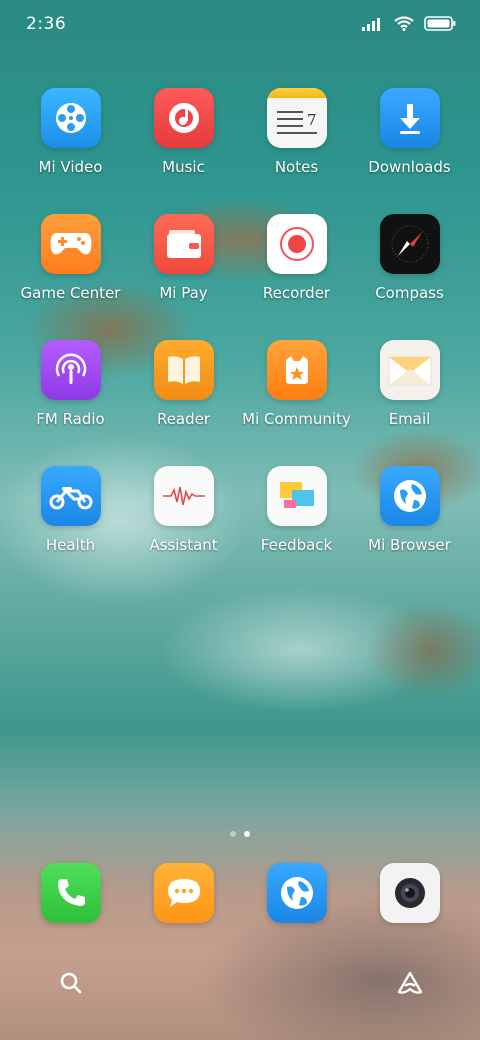 This screenshot has height=1040, width=480. I want to click on app-music: Music, so click(183, 132).